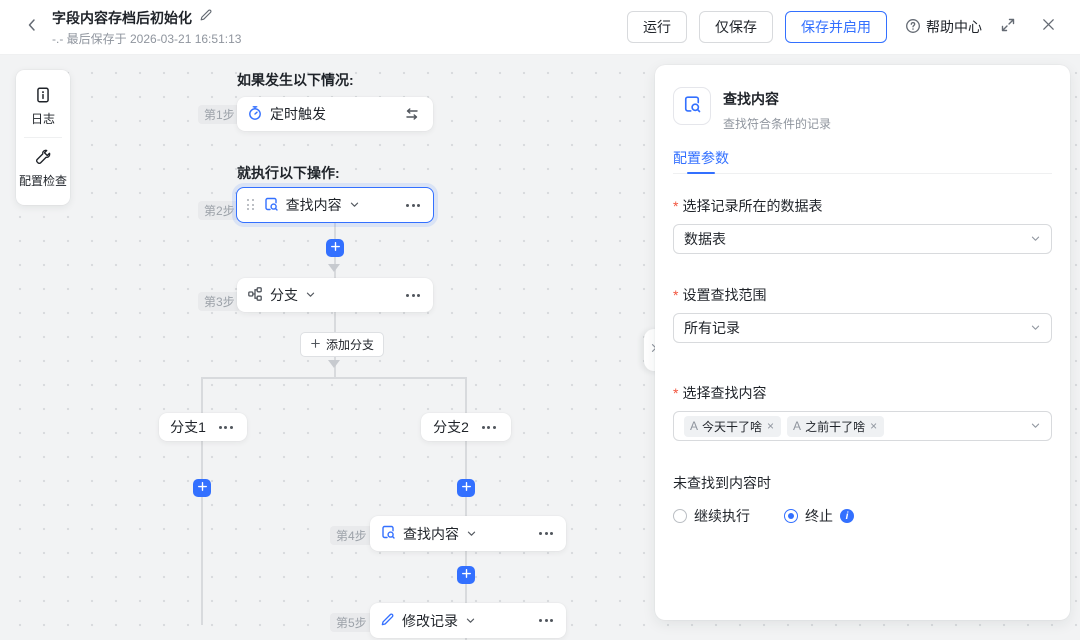  I want to click on add-branch-button: 添加分支, so click(342, 344).